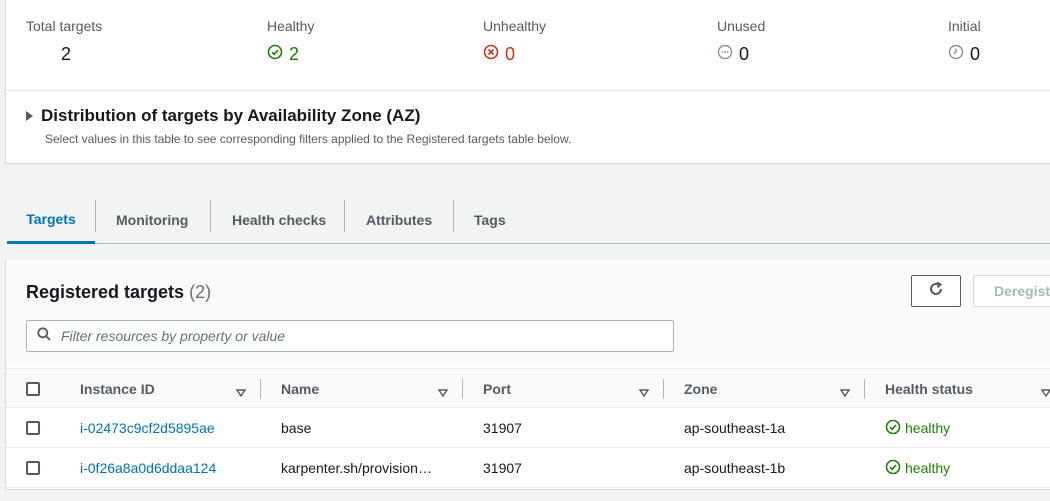 The height and width of the screenshot is (501, 1050). I want to click on stat-unused: Unused 0, so click(741, 41).